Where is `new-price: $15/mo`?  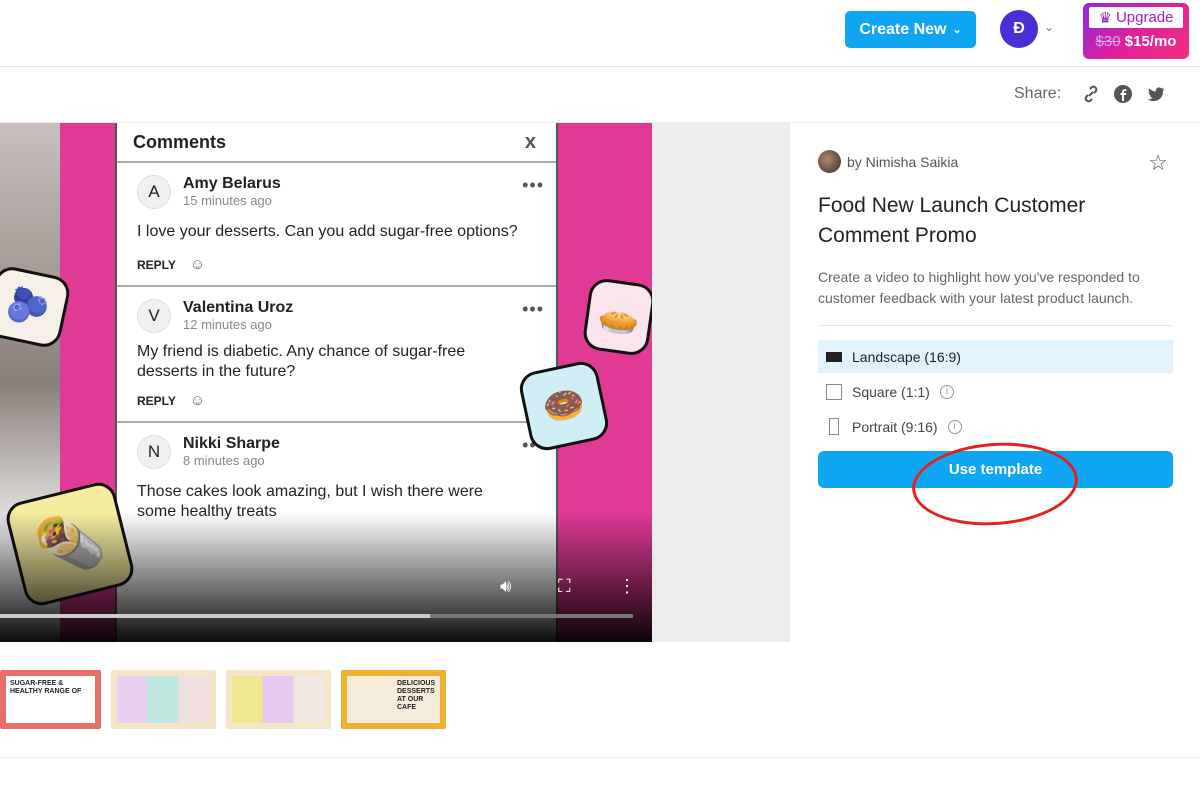 new-price: $15/mo is located at coordinates (1150, 41).